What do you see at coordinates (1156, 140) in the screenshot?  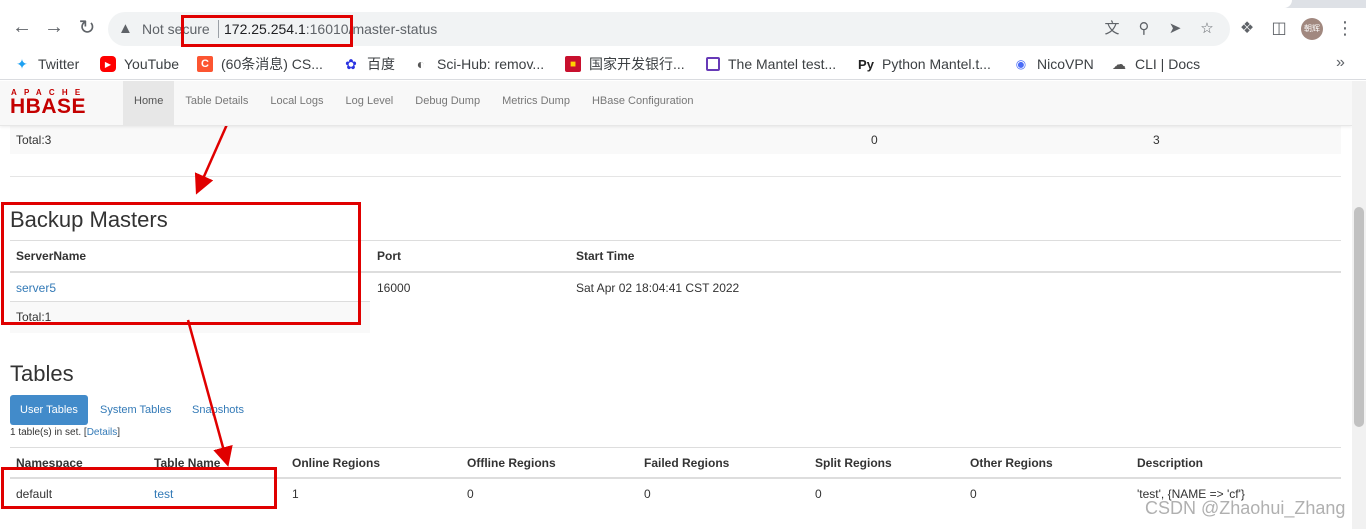 I see `total-value: 3` at bounding box center [1156, 140].